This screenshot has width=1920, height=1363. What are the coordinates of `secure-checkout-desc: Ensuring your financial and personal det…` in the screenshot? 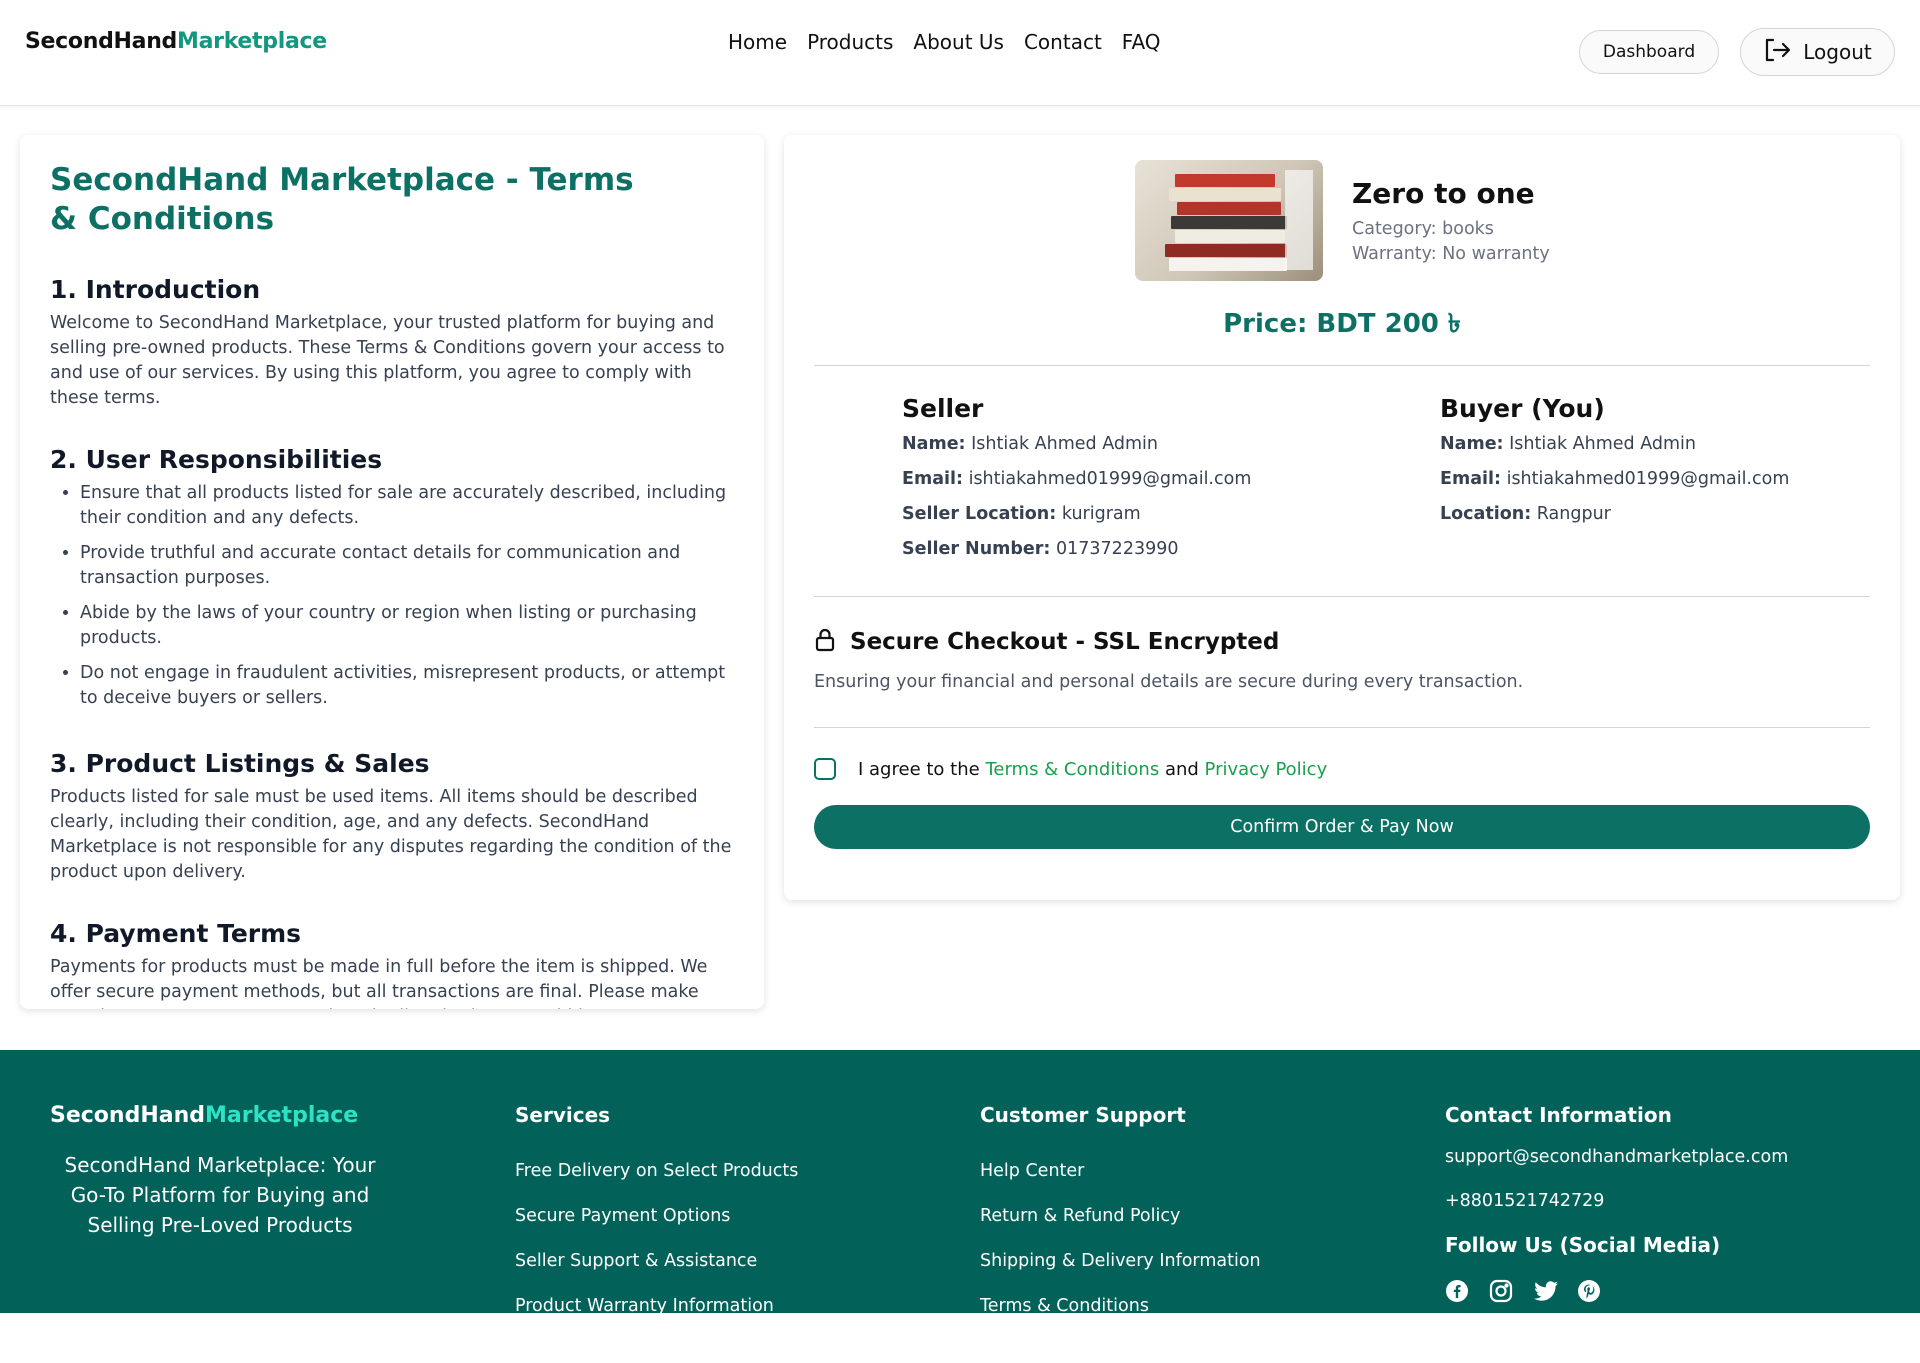 It's located at (1169, 682).